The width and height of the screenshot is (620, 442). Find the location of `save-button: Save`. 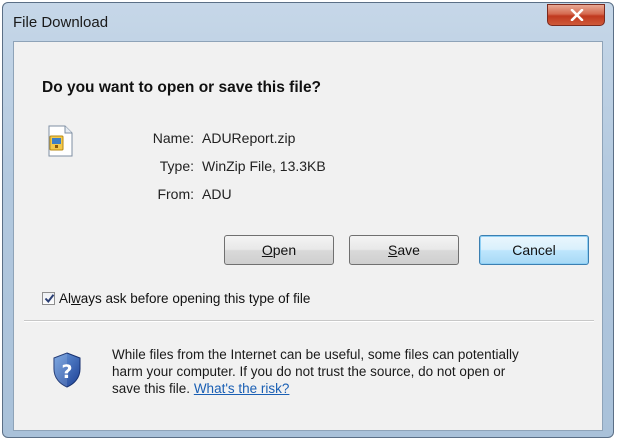

save-button: Save is located at coordinates (404, 250).